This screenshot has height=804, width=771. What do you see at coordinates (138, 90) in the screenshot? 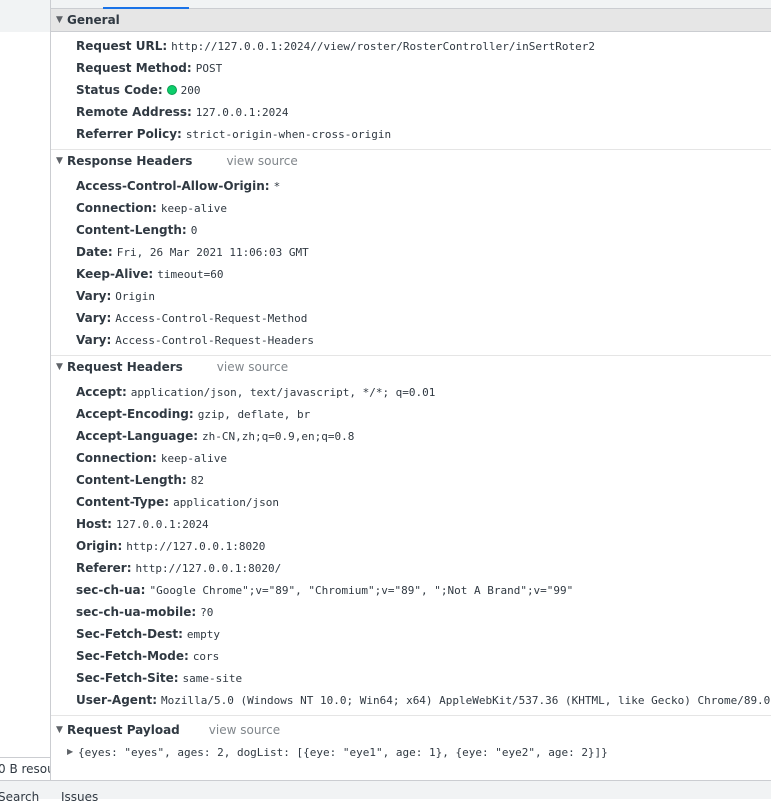
I see `general-row-status-code: Status Code: 200` at bounding box center [138, 90].